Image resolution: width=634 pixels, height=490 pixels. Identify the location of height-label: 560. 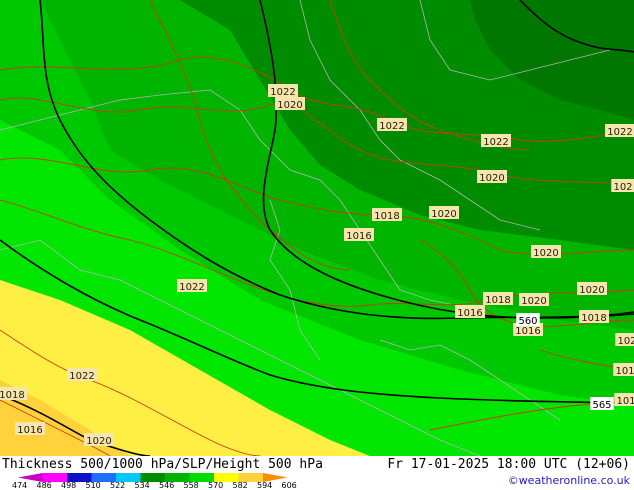
(528, 320).